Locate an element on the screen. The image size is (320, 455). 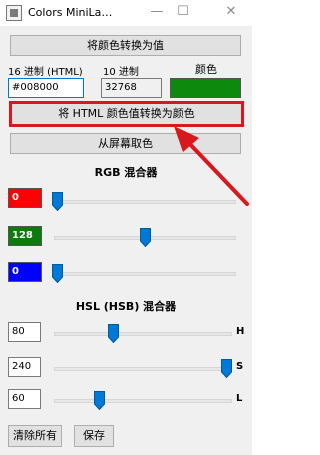
pick-screen-color-button: 从屏幕取色 is located at coordinates (125, 143).